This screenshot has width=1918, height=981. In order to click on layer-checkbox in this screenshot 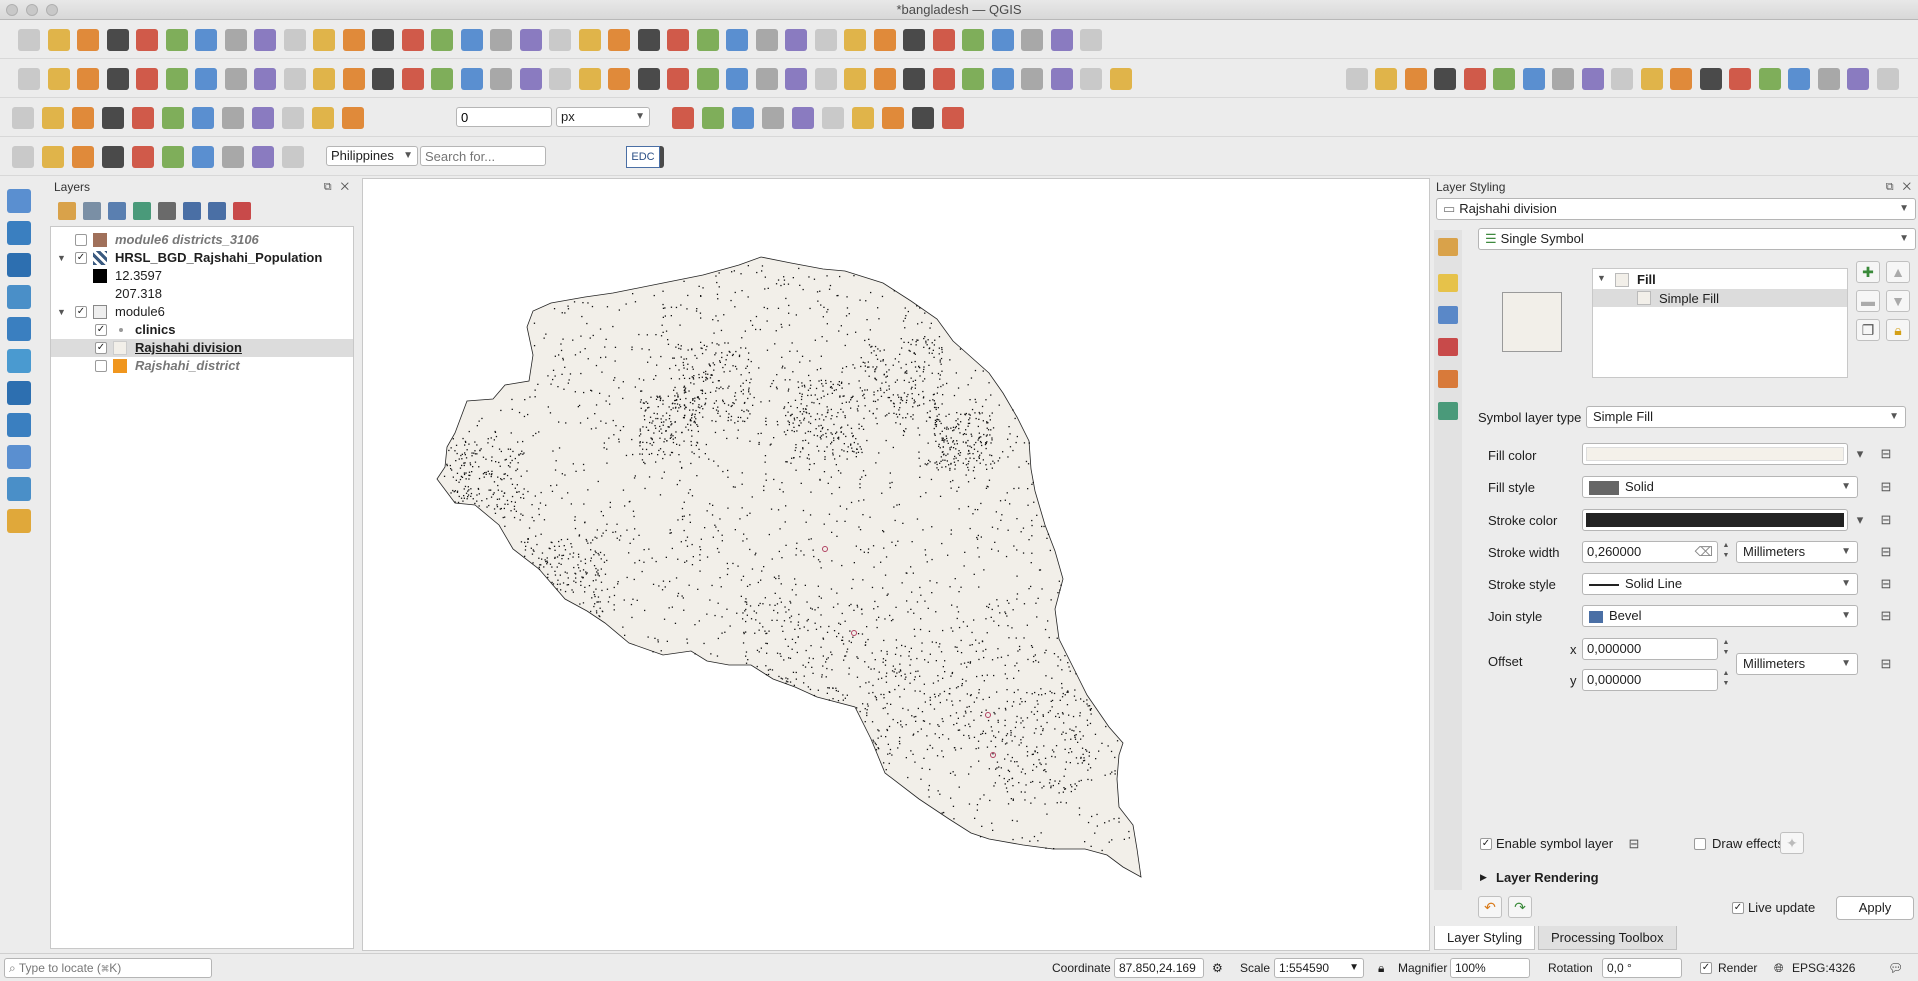, I will do `click(101, 366)`.